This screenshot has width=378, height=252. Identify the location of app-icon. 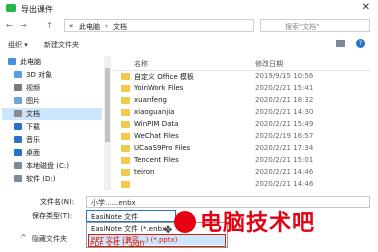
(11, 8).